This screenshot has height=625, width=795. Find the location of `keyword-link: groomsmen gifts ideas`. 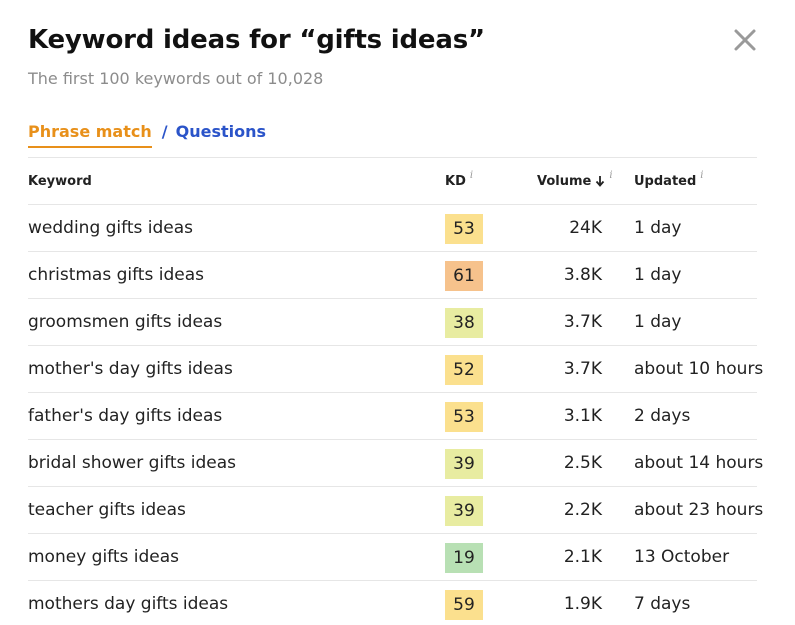

keyword-link: groomsmen gifts ideas is located at coordinates (125, 322).